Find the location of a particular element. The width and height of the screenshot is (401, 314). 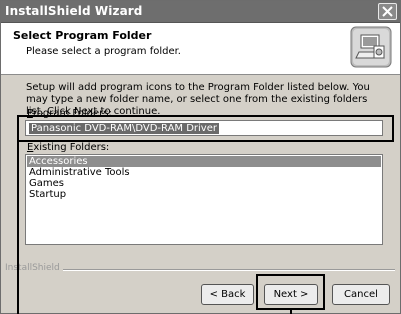

next-button-callout-line is located at coordinates (291, 311).